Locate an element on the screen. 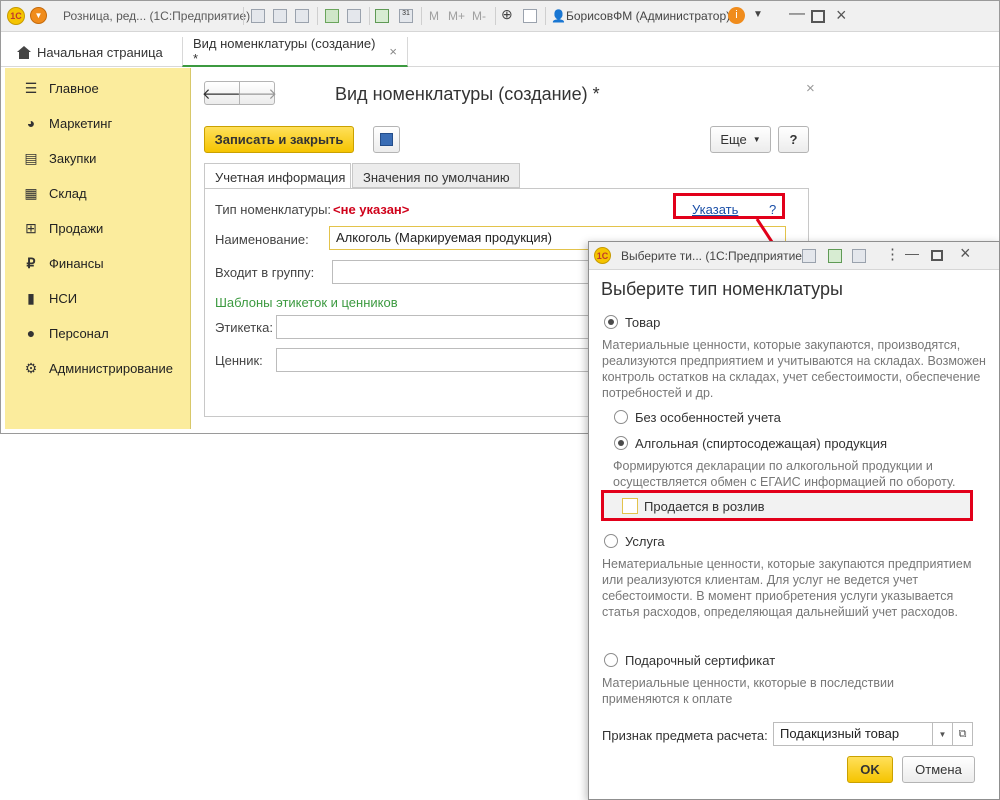  name-label: Наименование: is located at coordinates (262, 239).